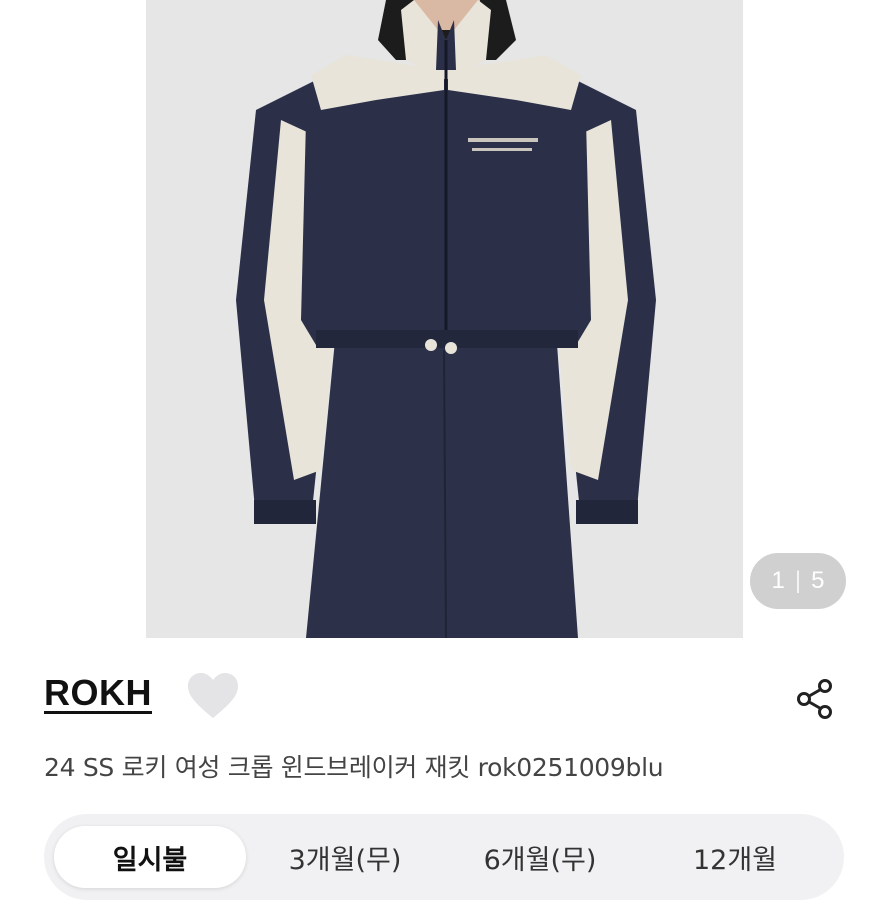 This screenshot has height=900, width=888. What do you see at coordinates (444, 698) in the screenshot?
I see `brand-row: ROKH` at bounding box center [444, 698].